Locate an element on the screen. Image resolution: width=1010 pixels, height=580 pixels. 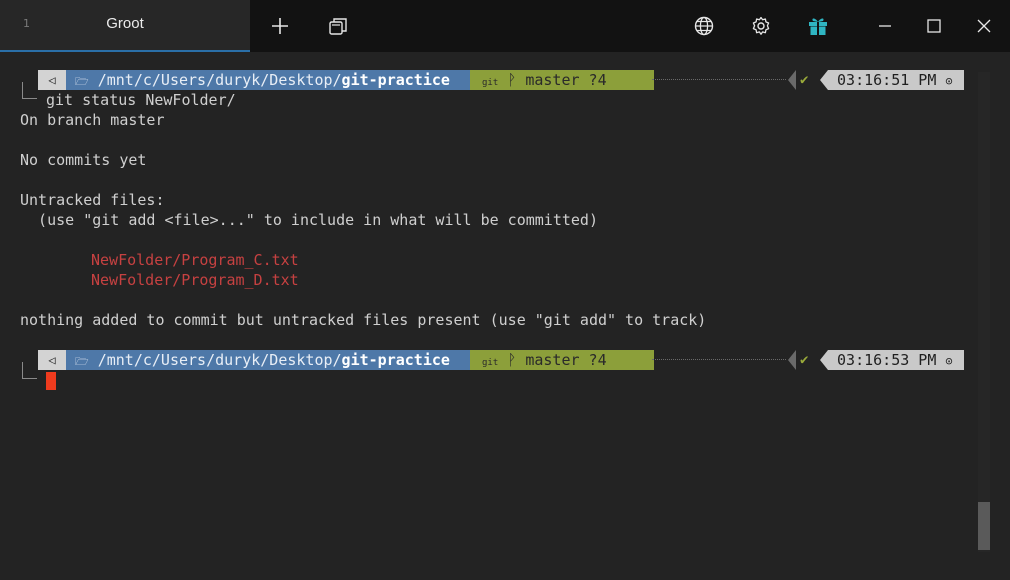
text-cursor is located at coordinates (51, 381).